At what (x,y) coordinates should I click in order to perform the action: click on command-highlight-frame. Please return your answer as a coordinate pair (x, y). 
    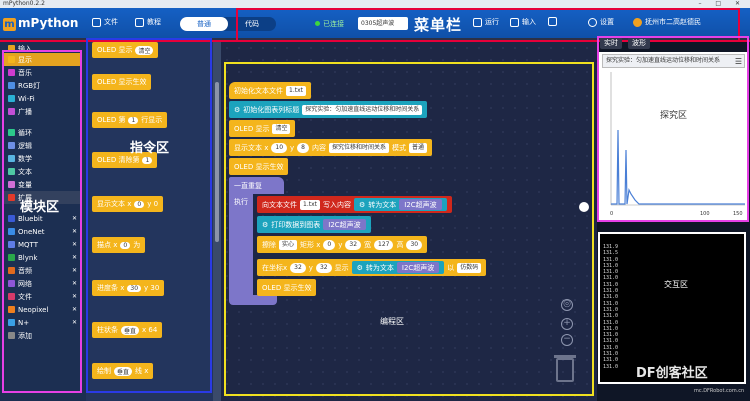
    Looking at the image, I should click on (149, 215).